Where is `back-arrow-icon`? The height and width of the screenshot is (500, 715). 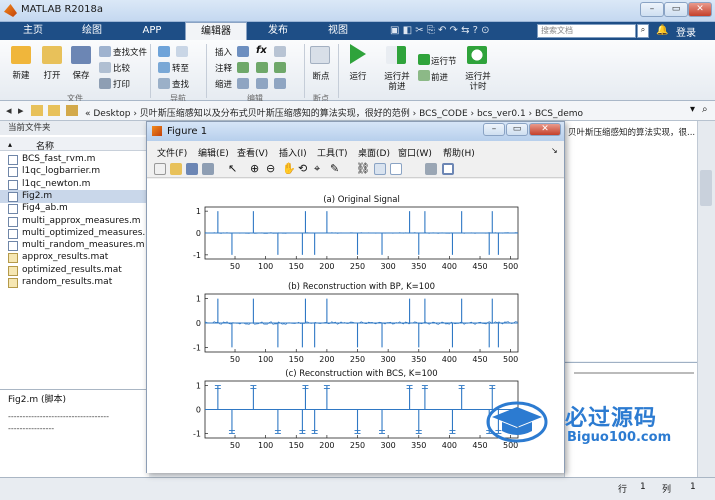
back-arrow-icon is located at coordinates (164, 51).